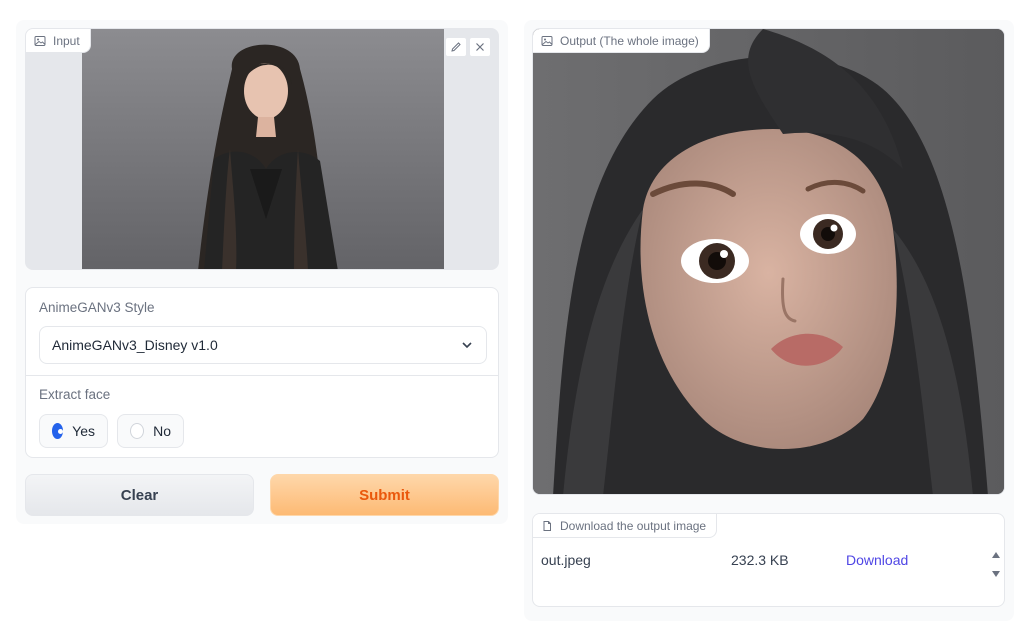 This screenshot has height=621, width=1024. What do you see at coordinates (262, 375) in the screenshot?
I see `divider` at bounding box center [262, 375].